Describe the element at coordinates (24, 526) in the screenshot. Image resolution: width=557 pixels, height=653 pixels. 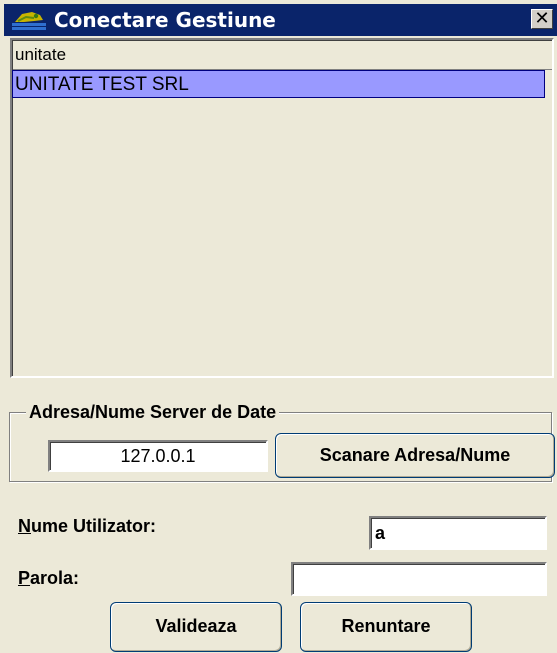
I see `username-label-accelerator: N` at that location.